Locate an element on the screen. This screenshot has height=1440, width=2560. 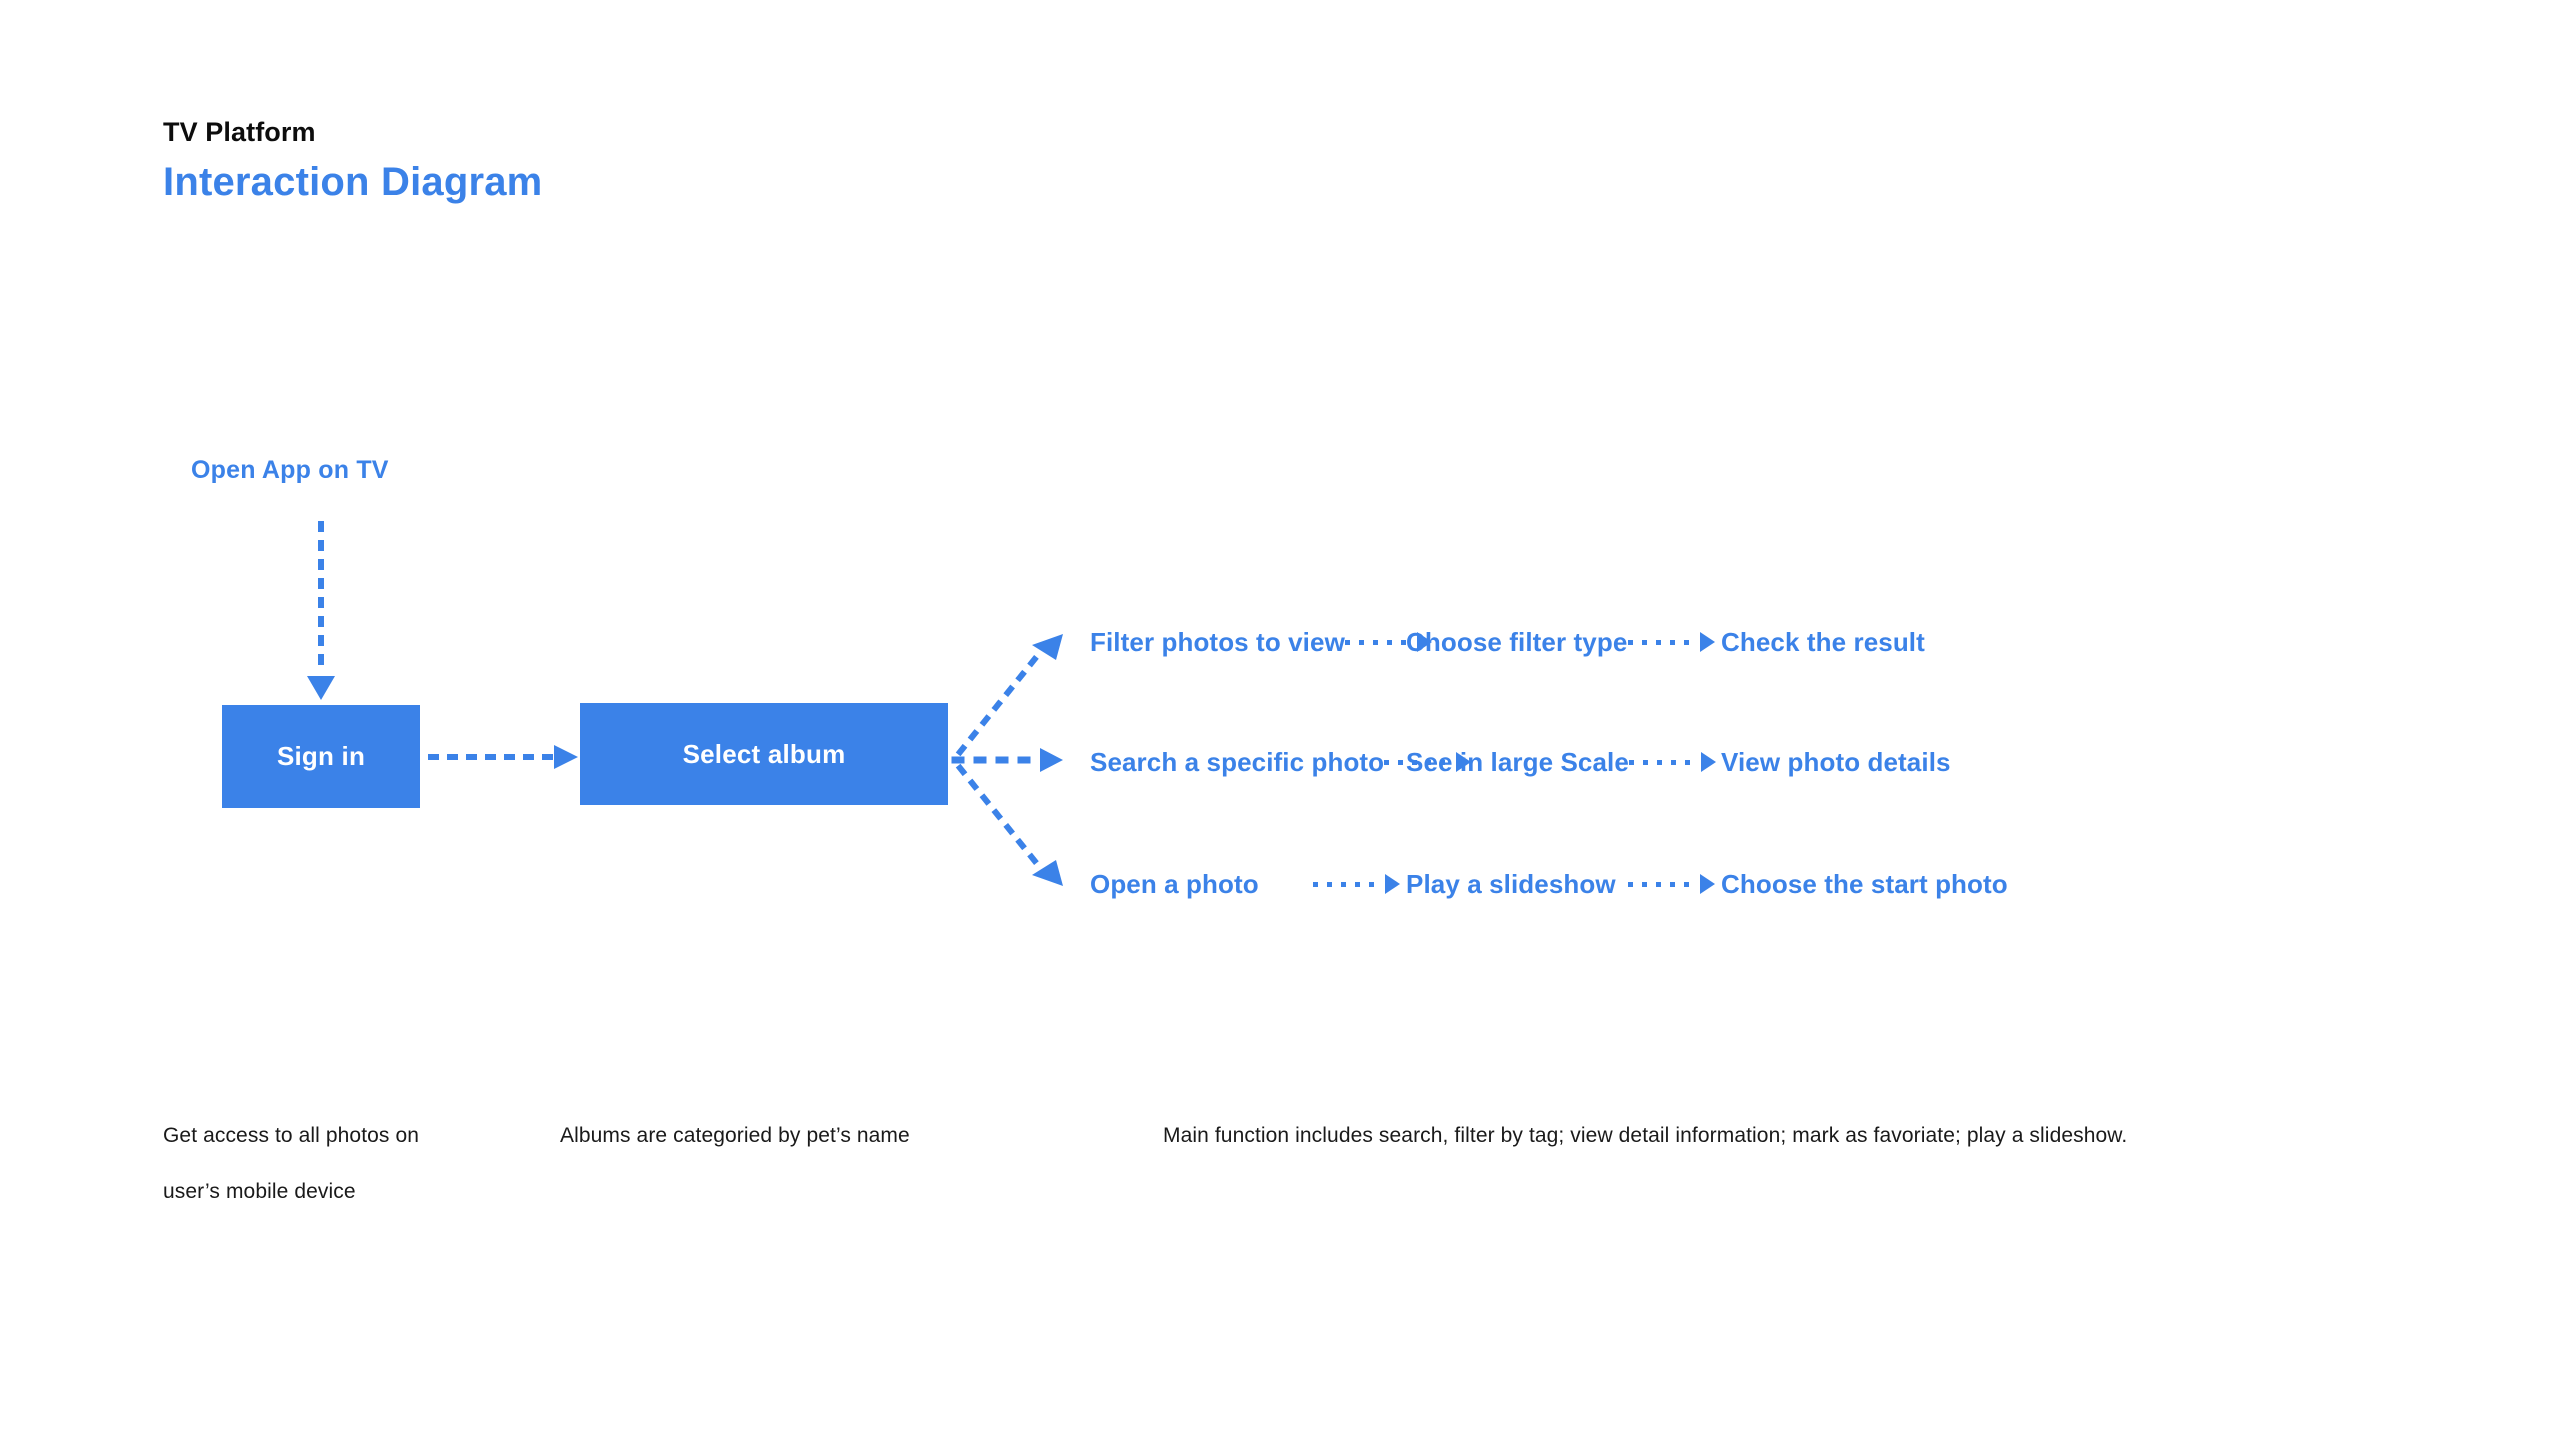
step-label-2-2: Choose the start photo is located at coordinates (1864, 884).